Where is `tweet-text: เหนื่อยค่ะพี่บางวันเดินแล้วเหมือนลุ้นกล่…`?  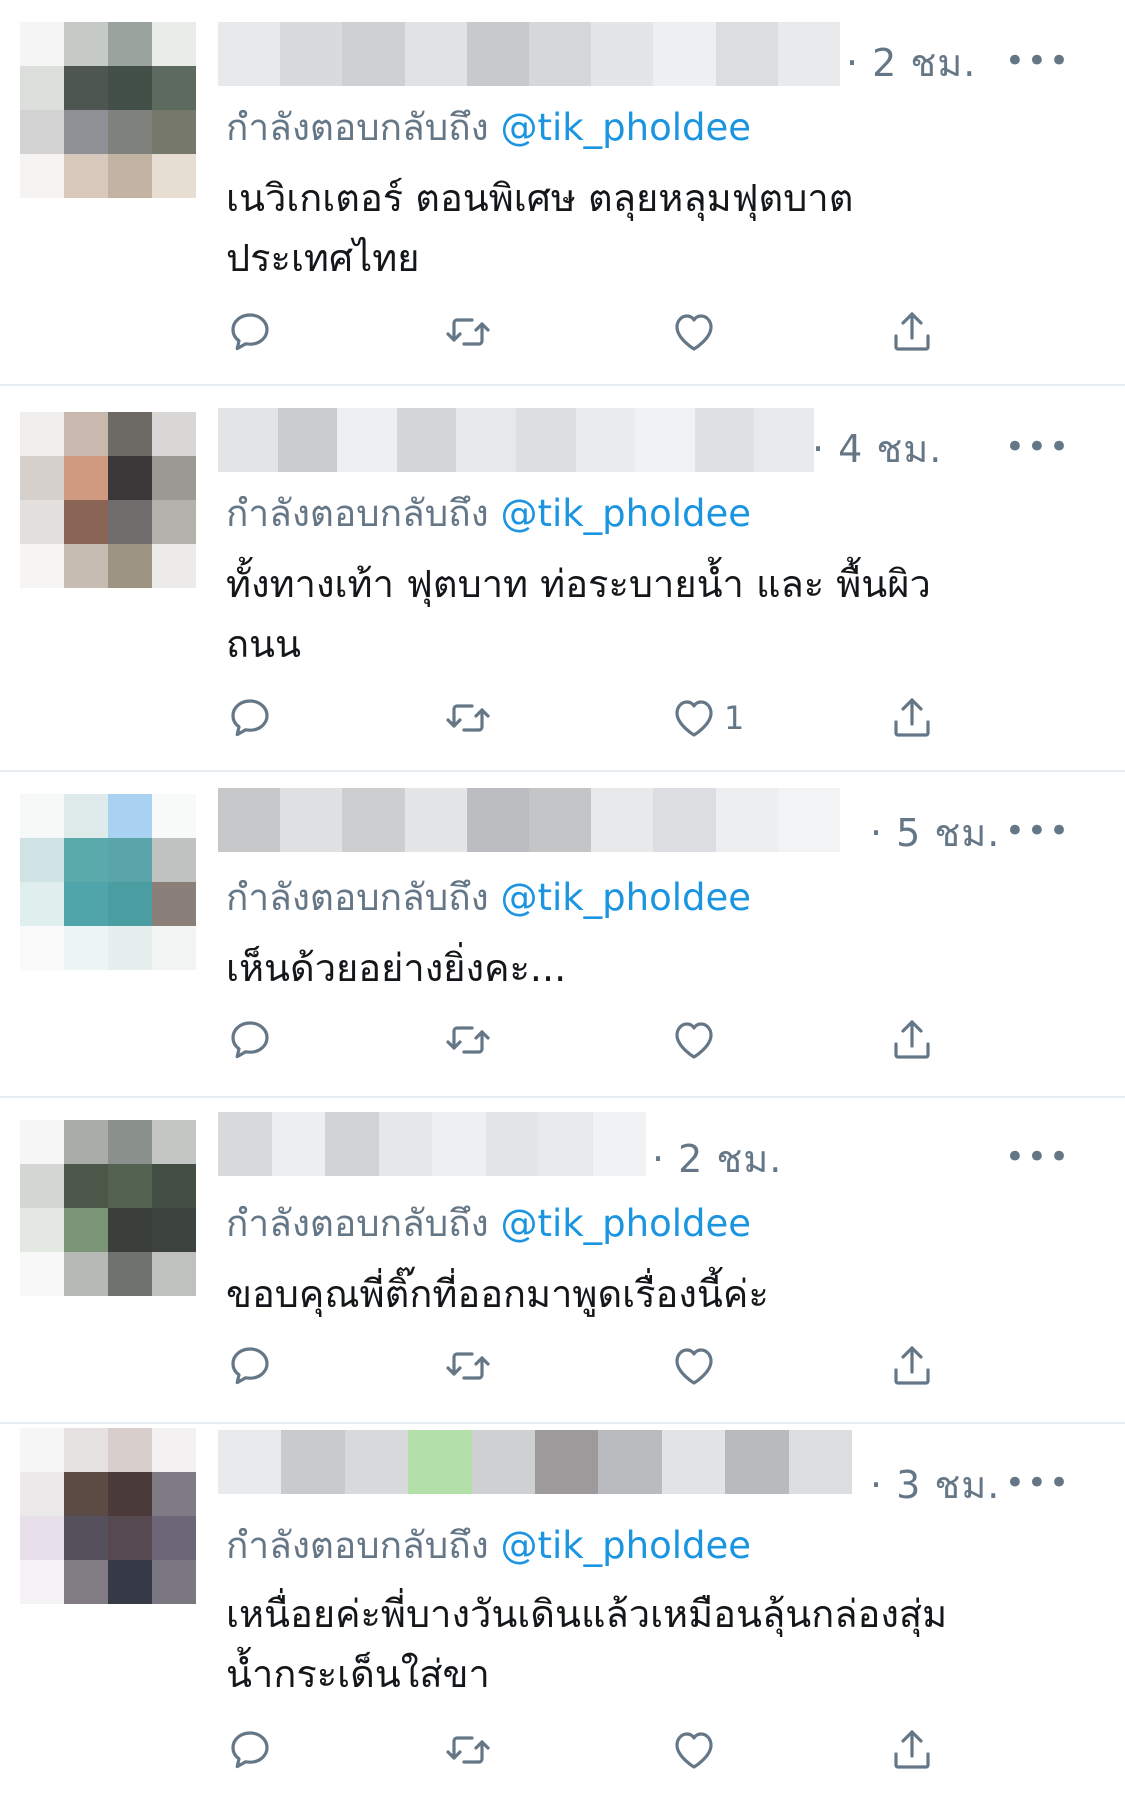
tweet-text: เหนื่อยค่ะพี่บางวันเดินแล้วเหมือนลุ้นกล่… is located at coordinates (646, 1644).